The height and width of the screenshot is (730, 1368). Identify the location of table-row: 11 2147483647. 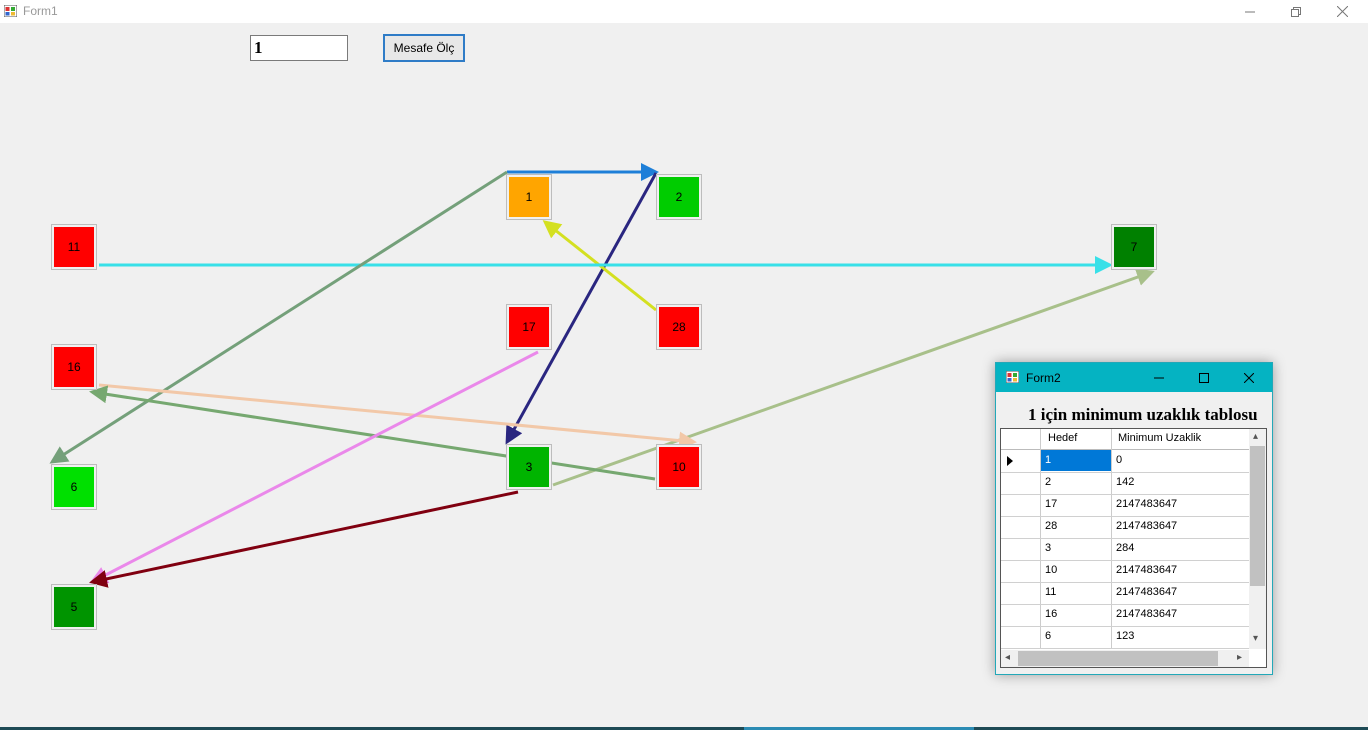
(1125, 593).